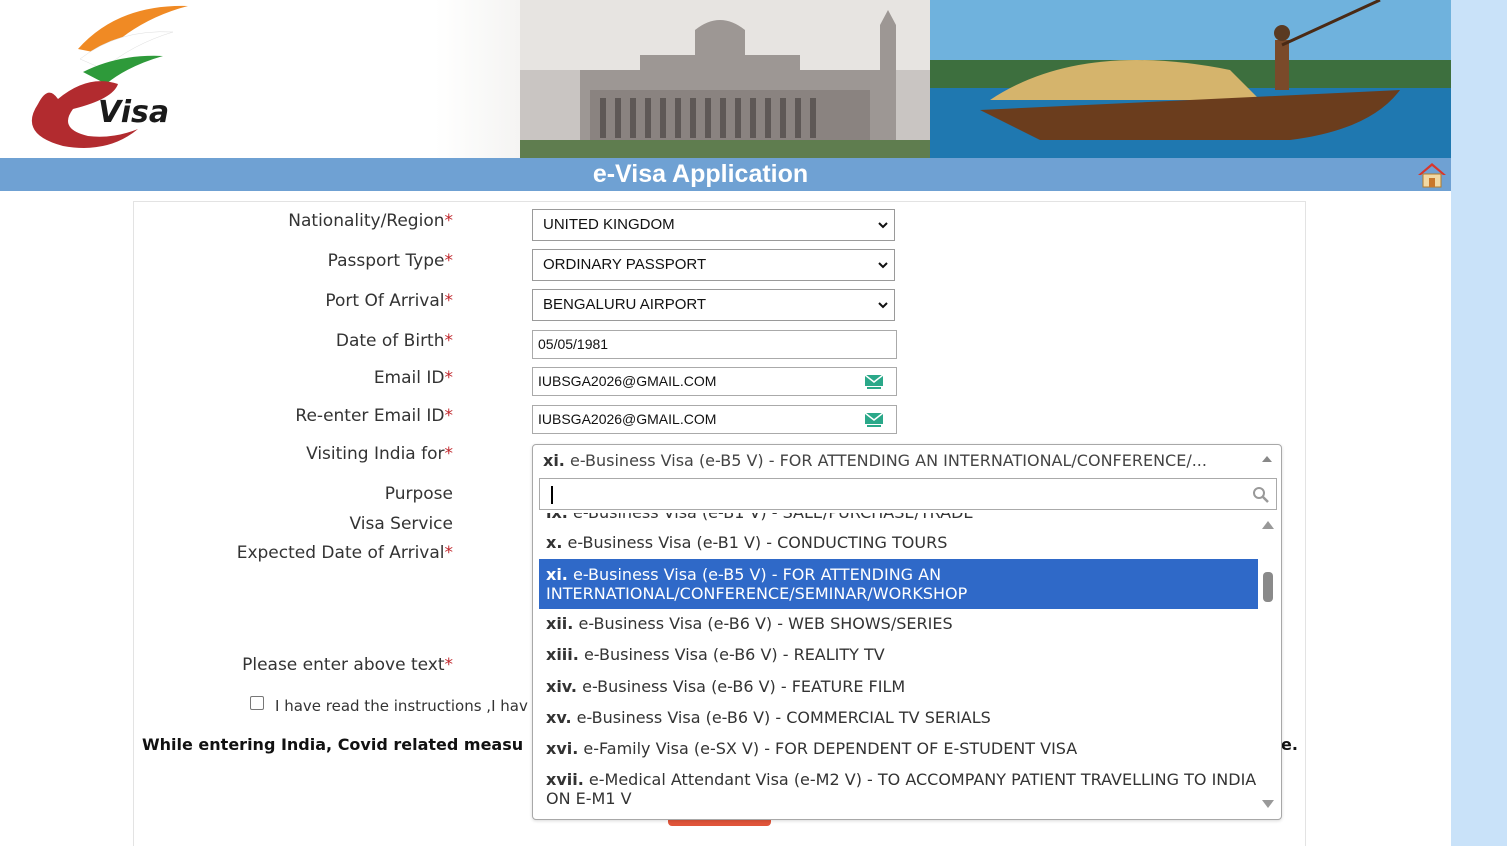 The height and width of the screenshot is (846, 1507). What do you see at coordinates (1268, 804) in the screenshot?
I see `scroll-down-icon` at bounding box center [1268, 804].